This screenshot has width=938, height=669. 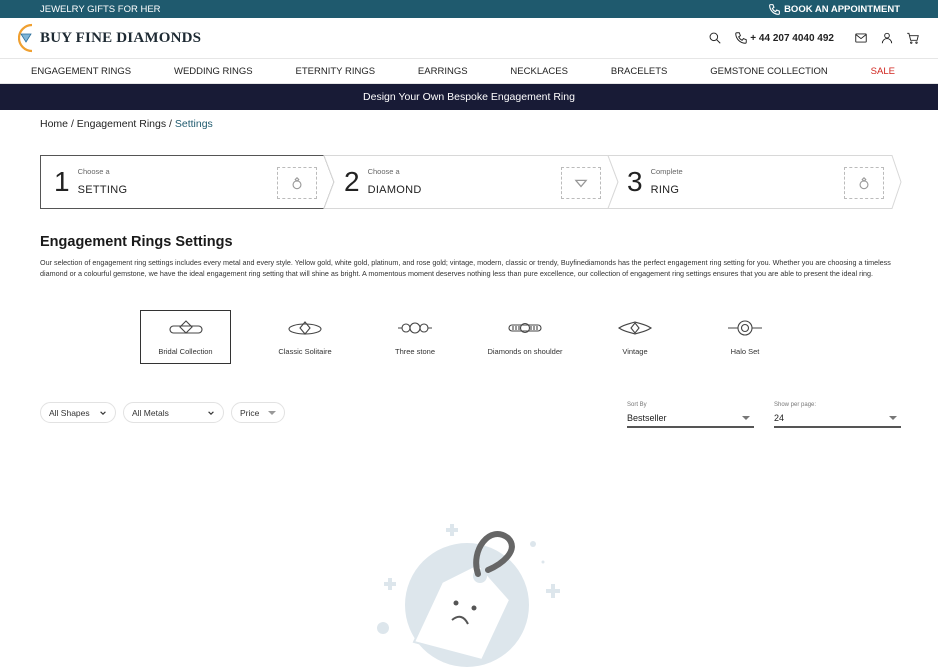 What do you see at coordinates (90, 182) in the screenshot?
I see `step-setting: 1 Choose a SETTING` at bounding box center [90, 182].